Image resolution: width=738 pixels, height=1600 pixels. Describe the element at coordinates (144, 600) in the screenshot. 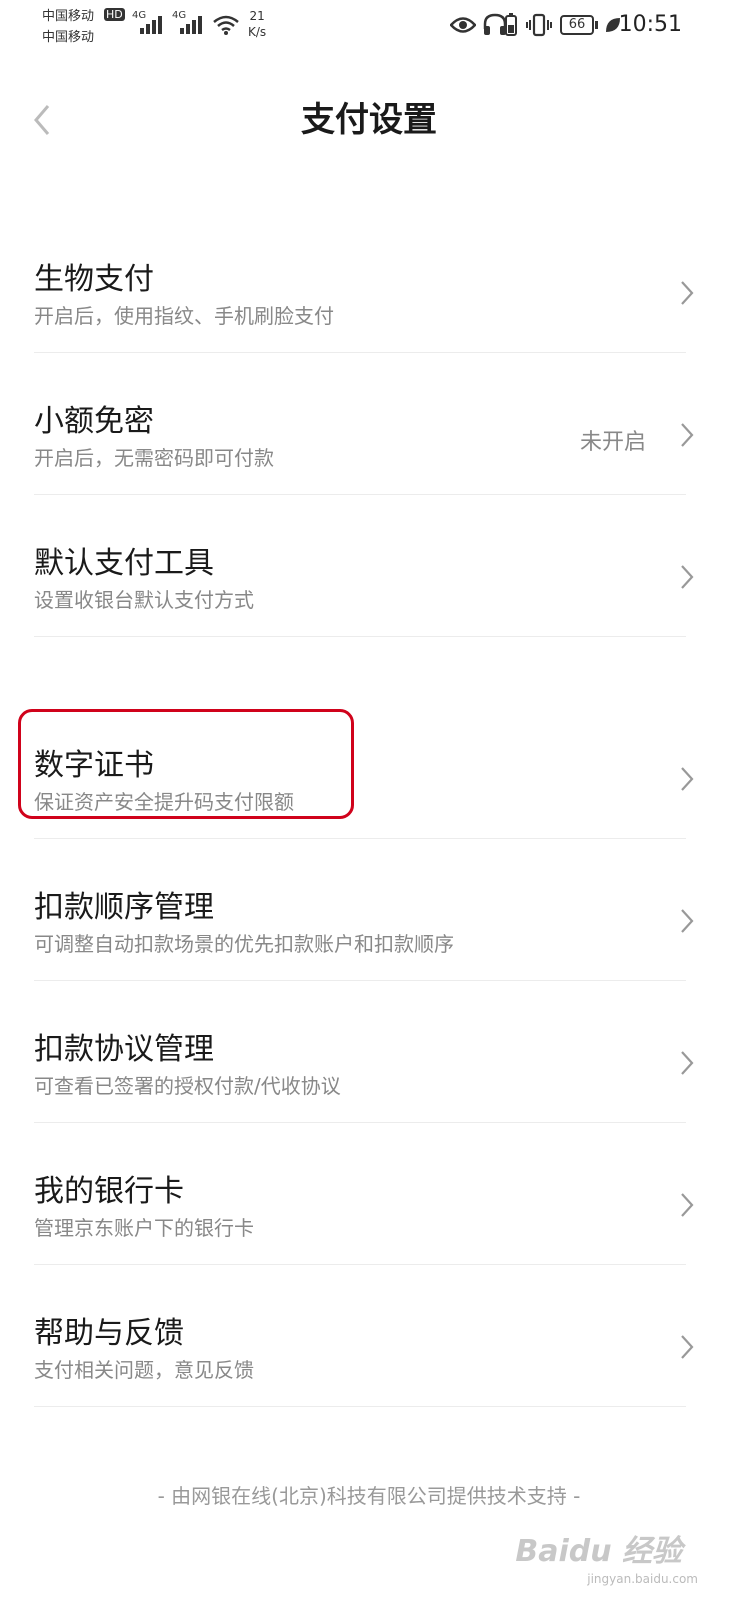

I see `item-desc: 设置收银台默认支付方式` at that location.